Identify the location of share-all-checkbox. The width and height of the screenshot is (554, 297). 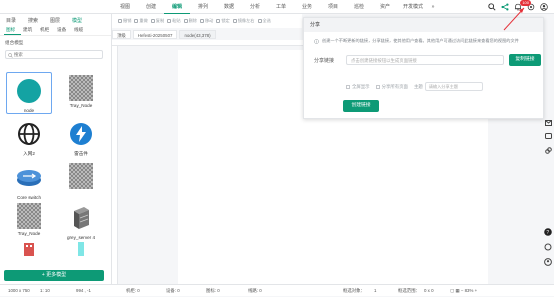
(377, 86).